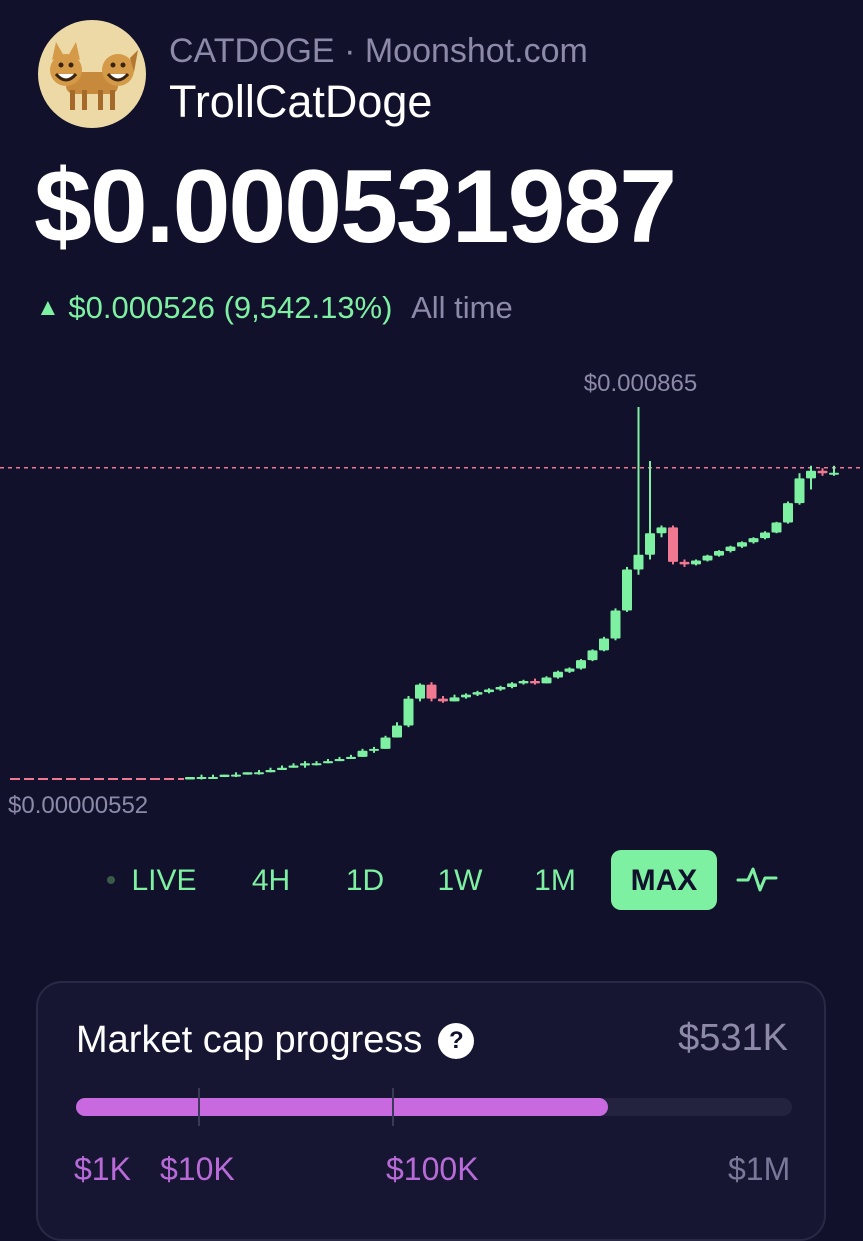  I want to click on token-source: Moonshot.com, so click(476, 51).